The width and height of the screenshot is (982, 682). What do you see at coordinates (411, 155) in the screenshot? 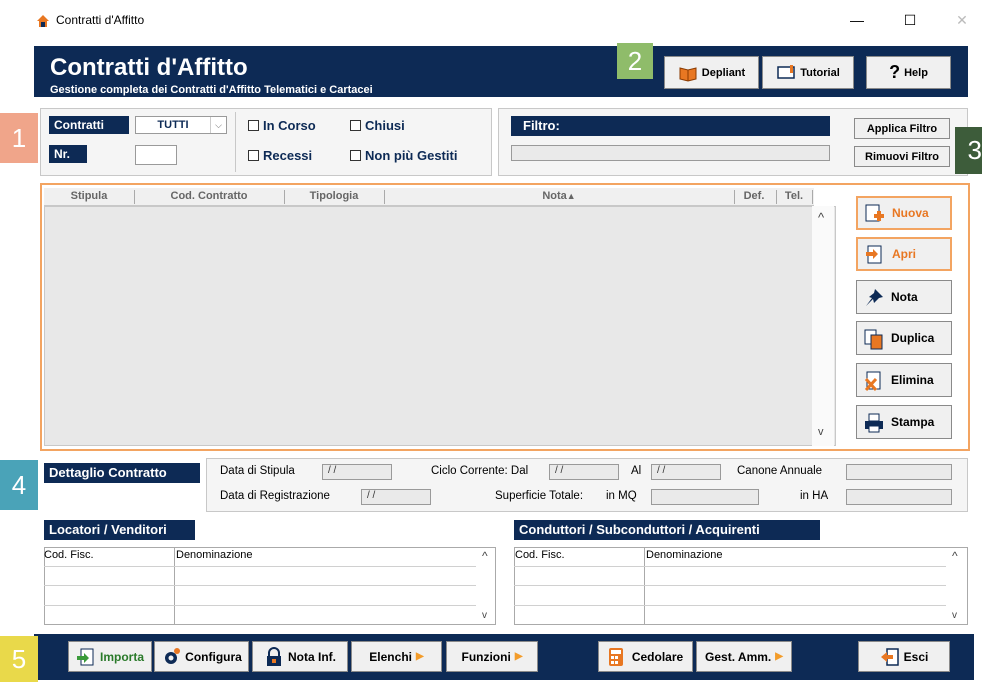
I see `non-piu-gestiti-label: Non più Gestiti` at bounding box center [411, 155].